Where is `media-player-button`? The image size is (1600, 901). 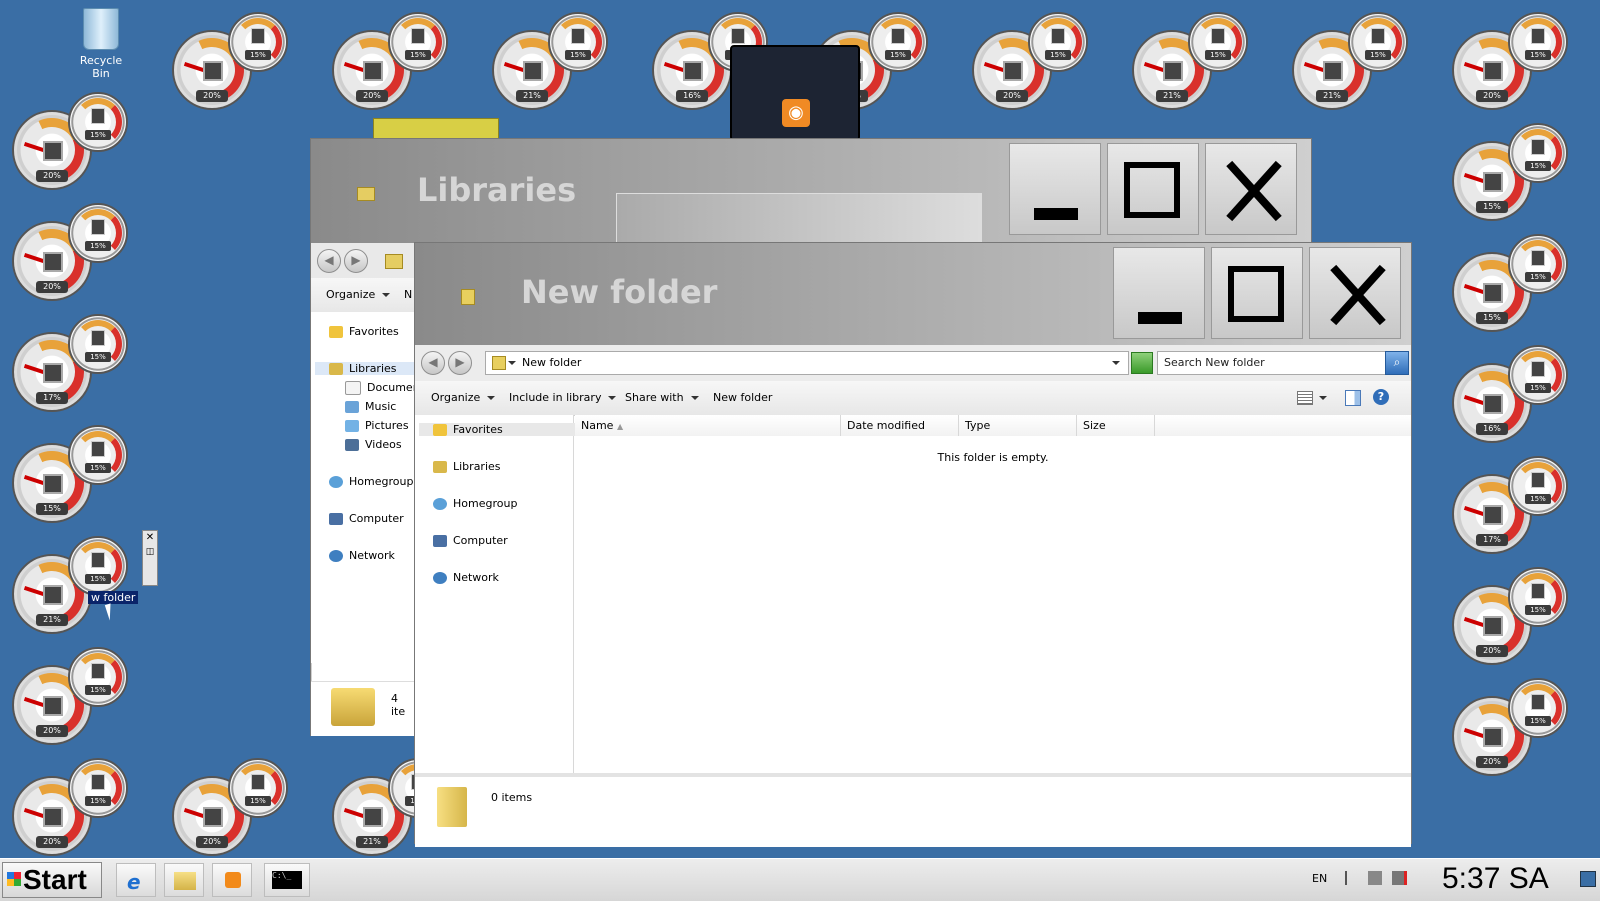
media-player-button is located at coordinates (232, 880).